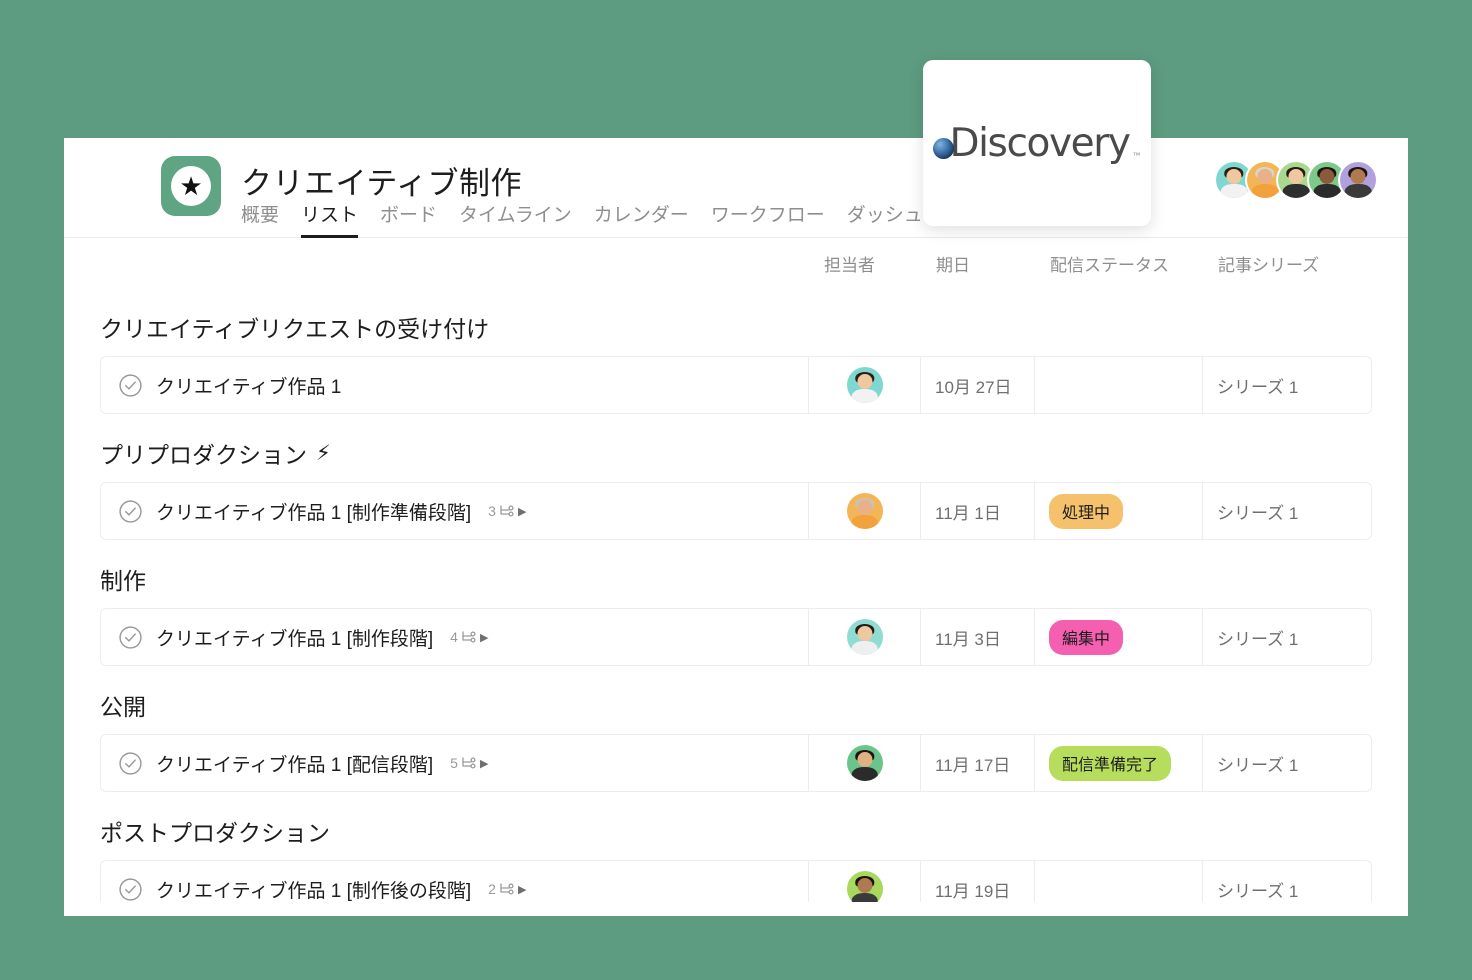 The width and height of the screenshot is (1472, 980). What do you see at coordinates (295, 765) in the screenshot?
I see `task-name: クリエイティブ作品 1 [配信段階]` at bounding box center [295, 765].